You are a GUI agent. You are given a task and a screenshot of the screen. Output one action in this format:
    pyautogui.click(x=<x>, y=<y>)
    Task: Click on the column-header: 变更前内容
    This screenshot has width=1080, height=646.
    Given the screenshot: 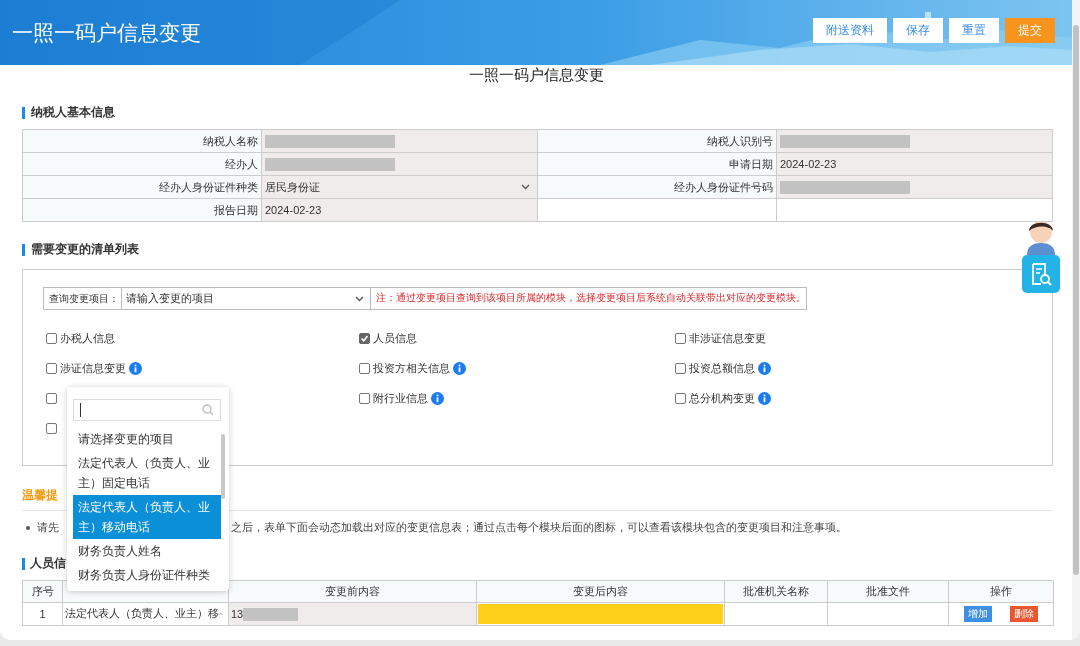 What is the action you would take?
    pyautogui.click(x=352, y=591)
    